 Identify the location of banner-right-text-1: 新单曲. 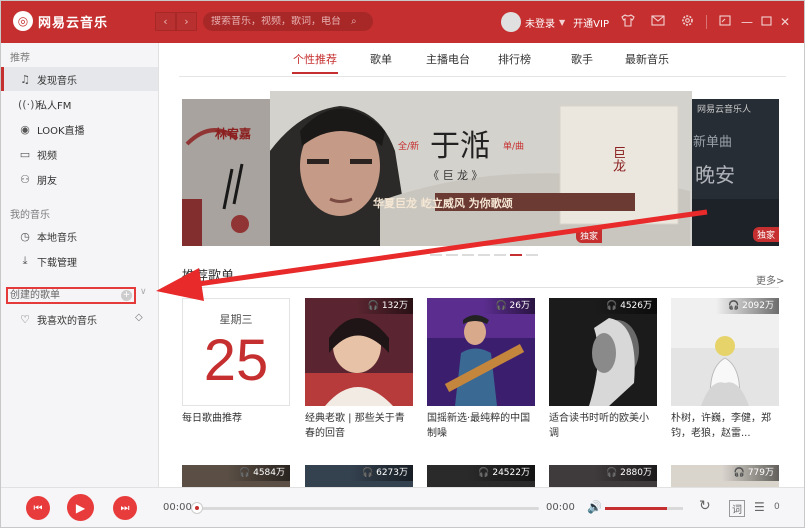
(713, 142).